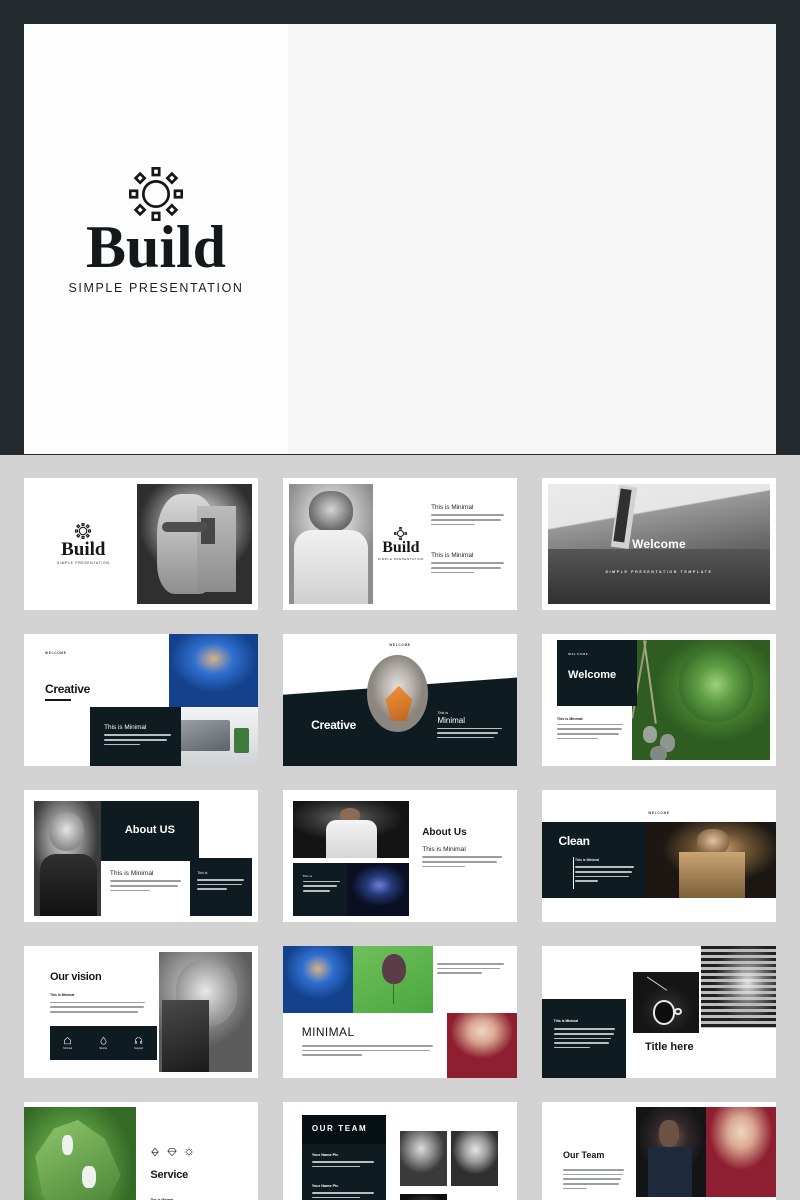 This screenshot has width=800, height=1200. Describe the element at coordinates (669, 1047) in the screenshot. I see `thumb-title: Title here` at that location.